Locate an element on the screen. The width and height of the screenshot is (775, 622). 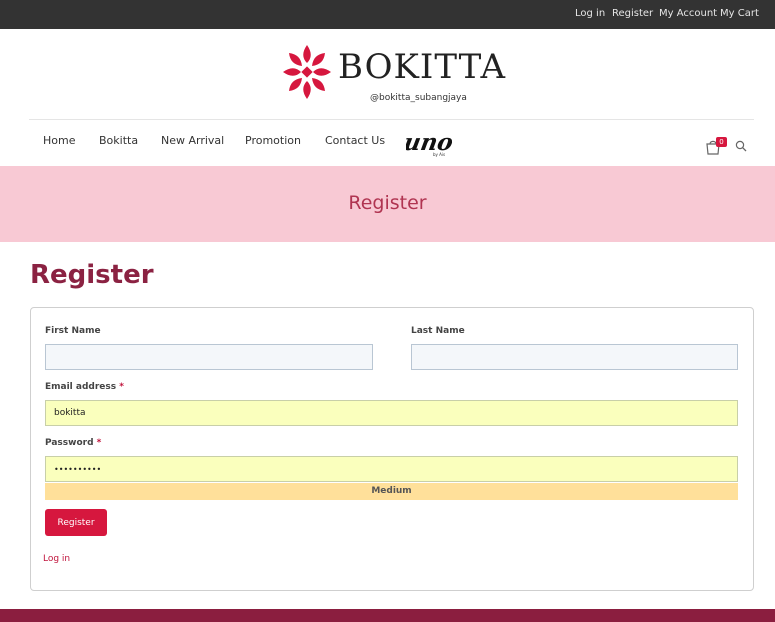
email-label: Email address * is located at coordinates (84, 387).